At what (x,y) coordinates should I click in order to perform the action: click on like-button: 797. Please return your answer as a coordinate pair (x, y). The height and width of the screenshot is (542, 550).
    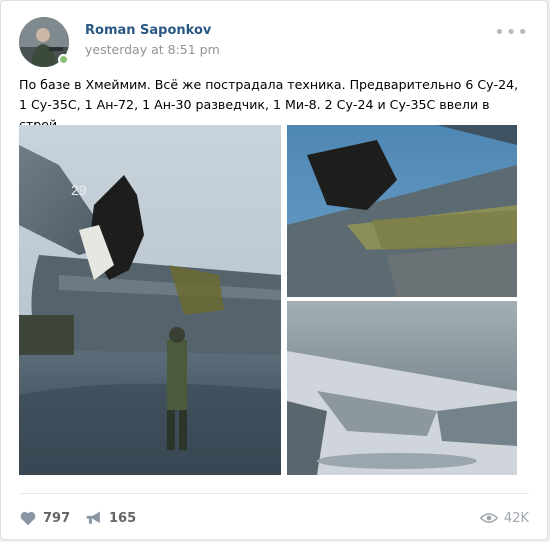
    Looking at the image, I should click on (44, 518).